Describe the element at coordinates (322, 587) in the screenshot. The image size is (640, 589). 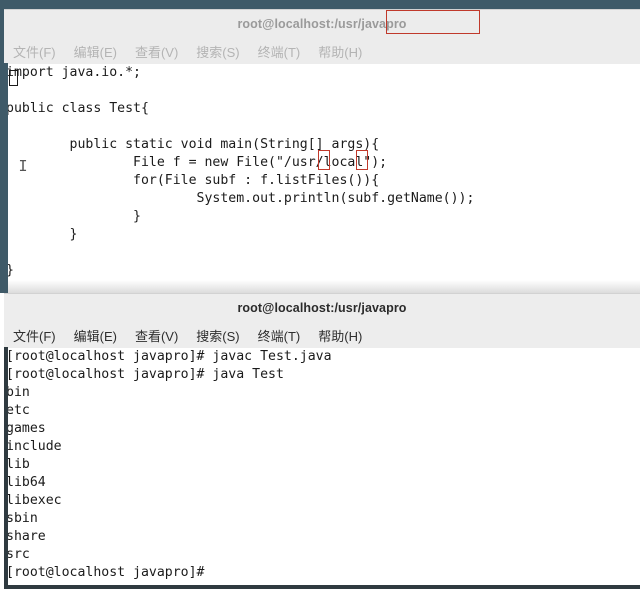
I see `terminal-bottom-edge` at that location.